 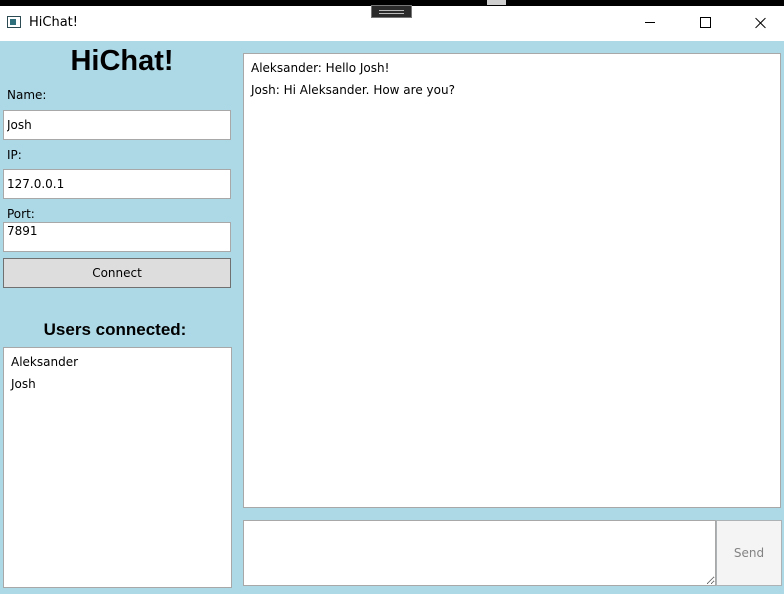 I want to click on close-icon, so click(x=761, y=23).